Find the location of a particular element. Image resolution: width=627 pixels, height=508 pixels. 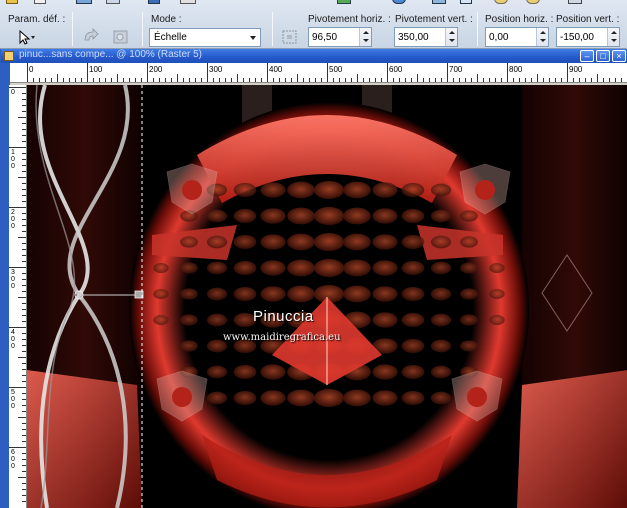

refresh-icon is located at coordinates (344, 2).